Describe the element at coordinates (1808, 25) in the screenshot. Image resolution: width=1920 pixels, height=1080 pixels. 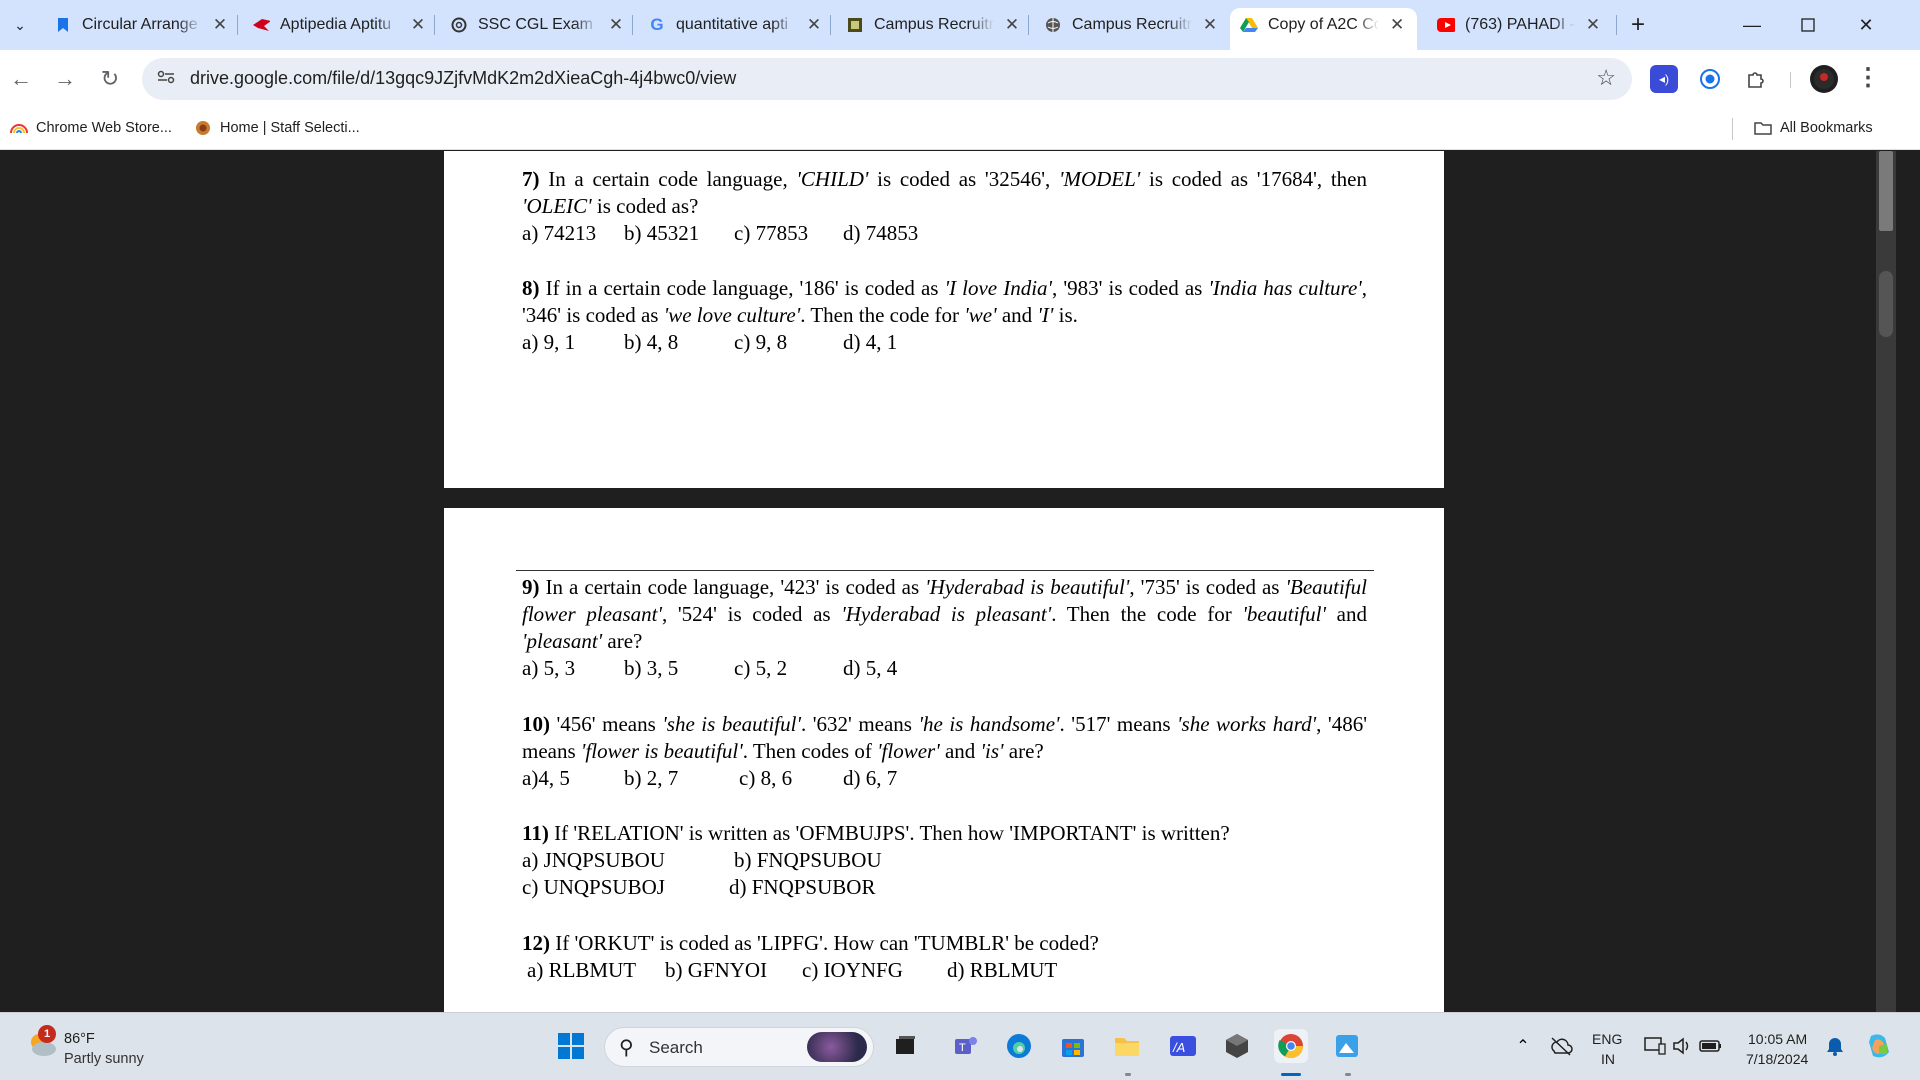
I see `maximize-icon` at that location.